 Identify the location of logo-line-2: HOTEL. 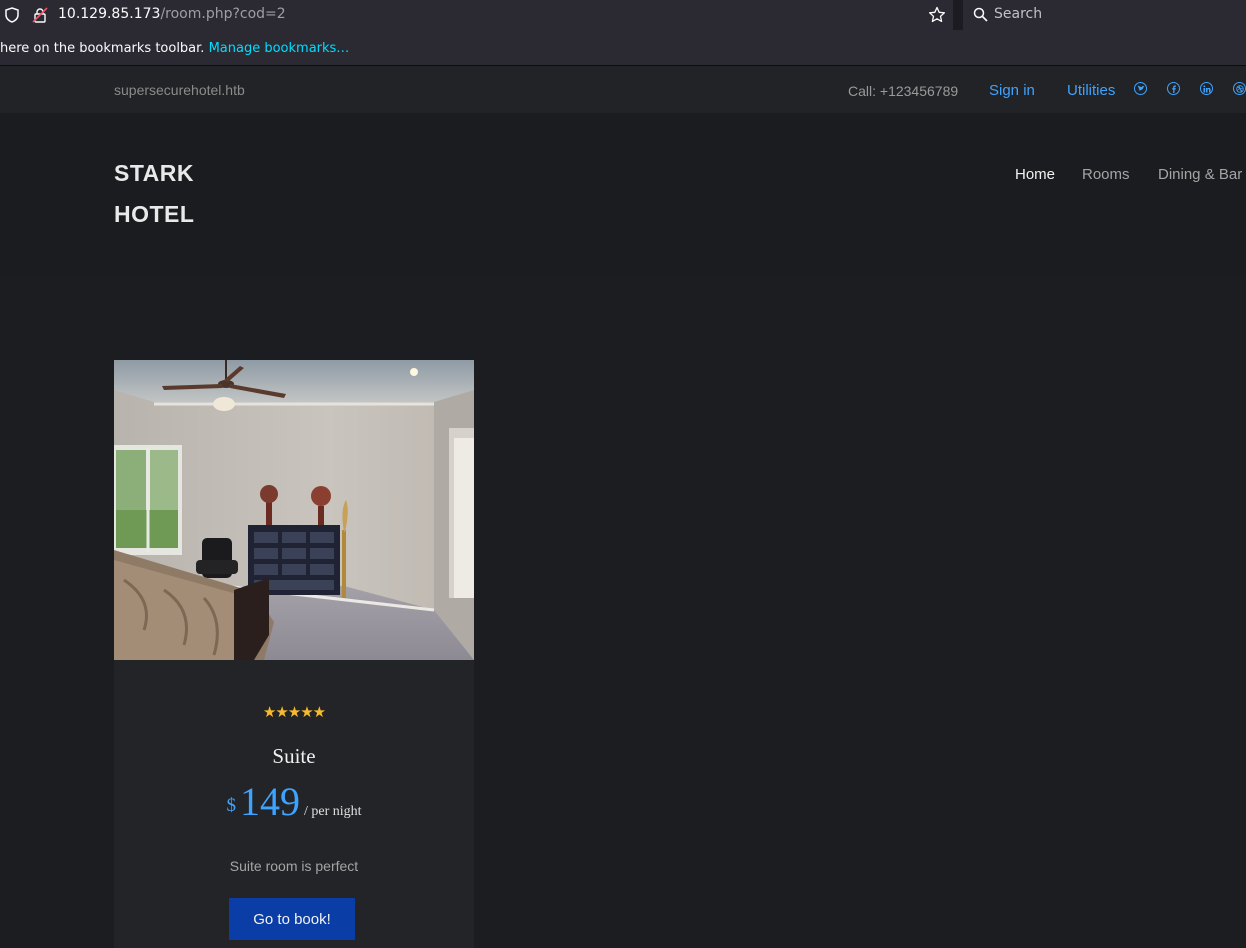
(154, 214).